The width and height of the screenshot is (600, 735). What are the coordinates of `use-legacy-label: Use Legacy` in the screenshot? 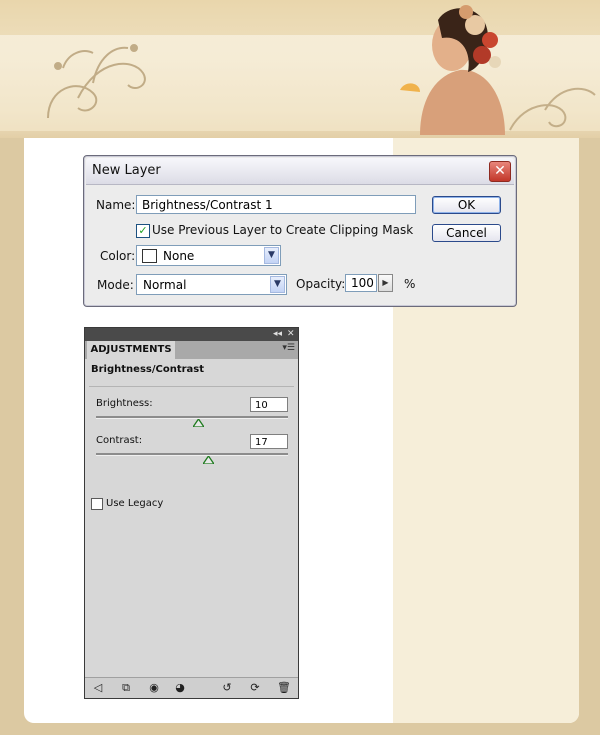 It's located at (135, 503).